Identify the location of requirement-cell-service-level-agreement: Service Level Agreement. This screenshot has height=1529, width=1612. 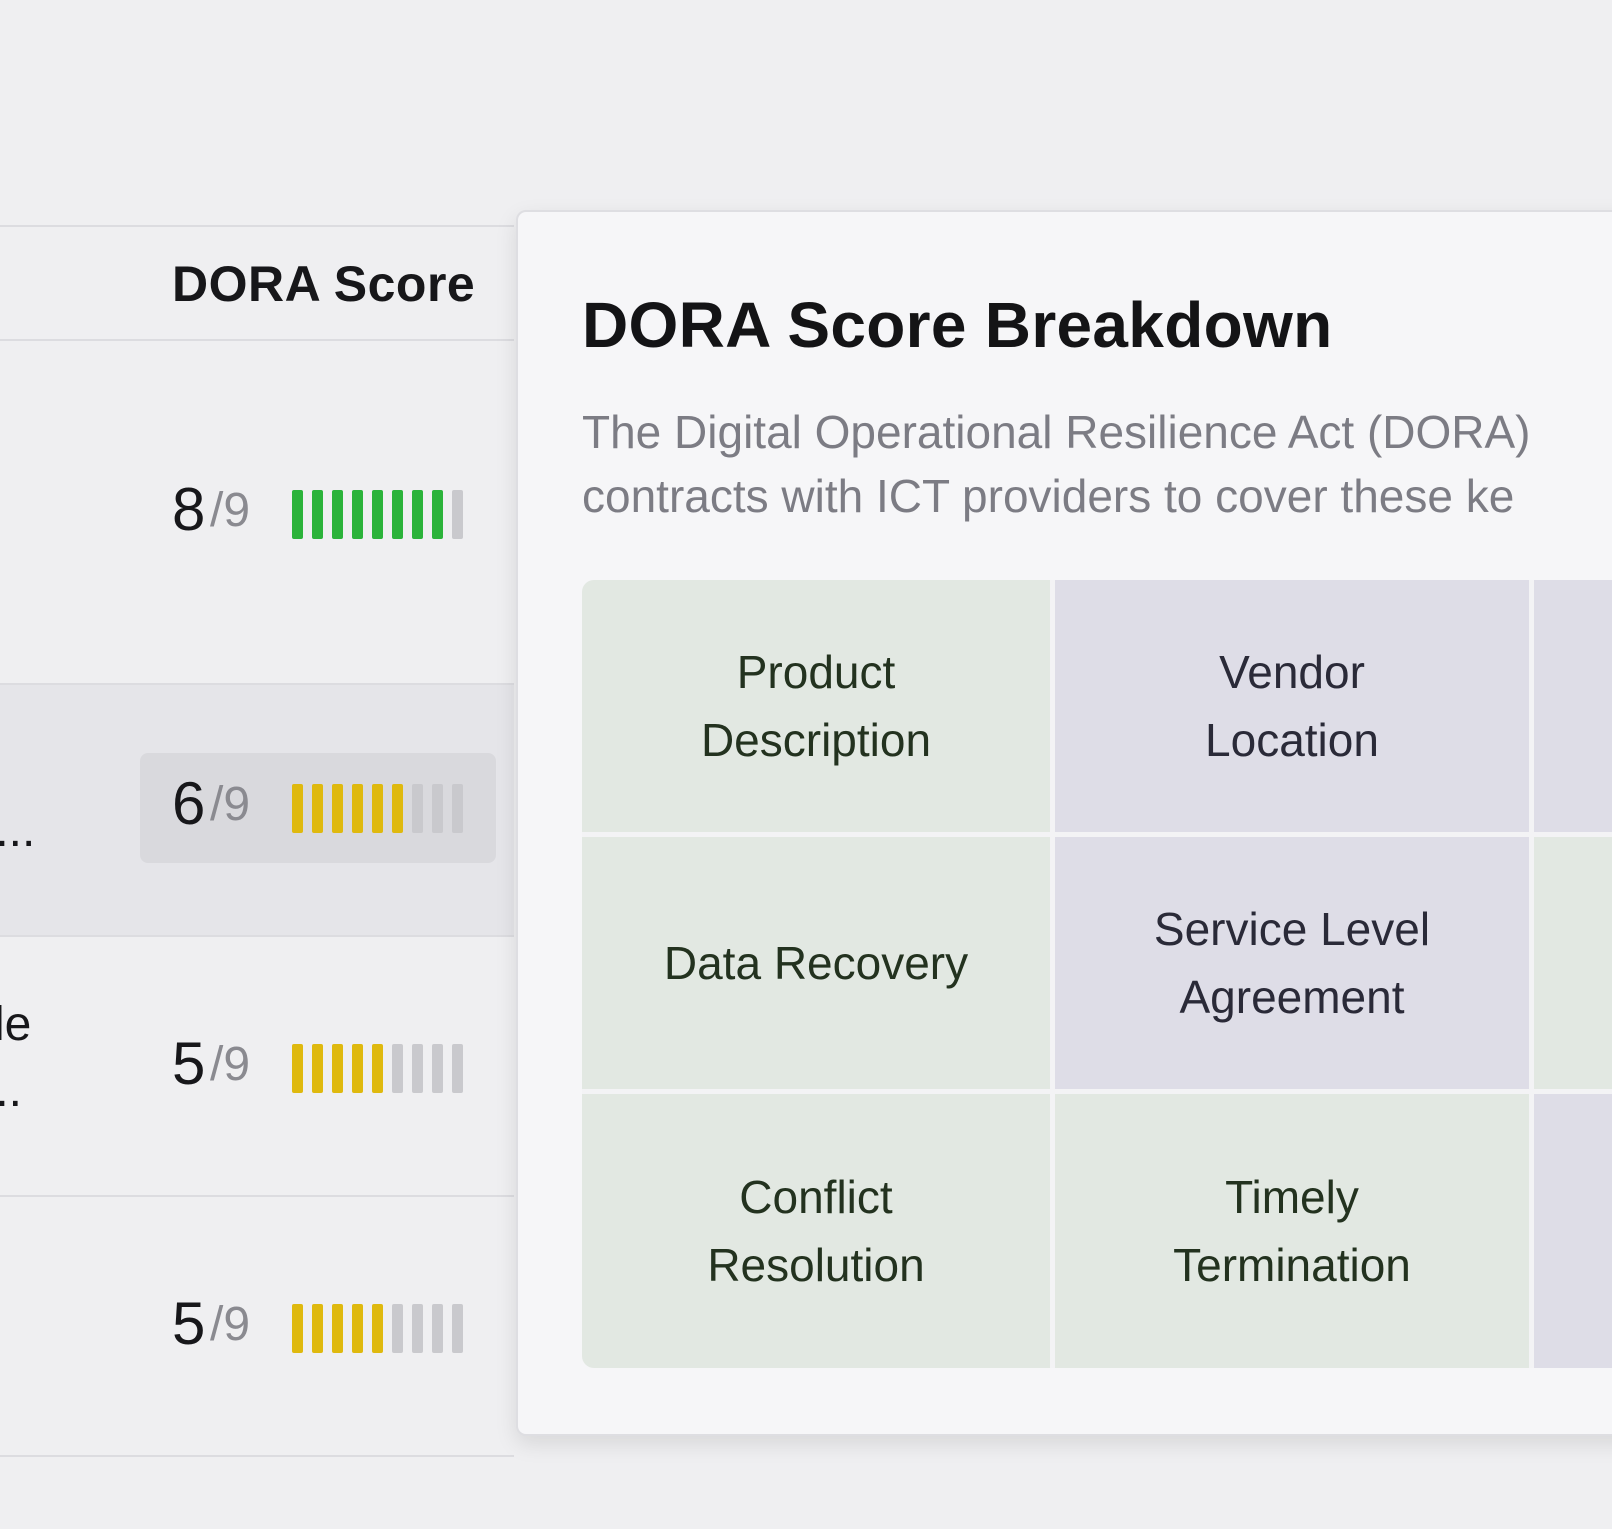
(1292, 963).